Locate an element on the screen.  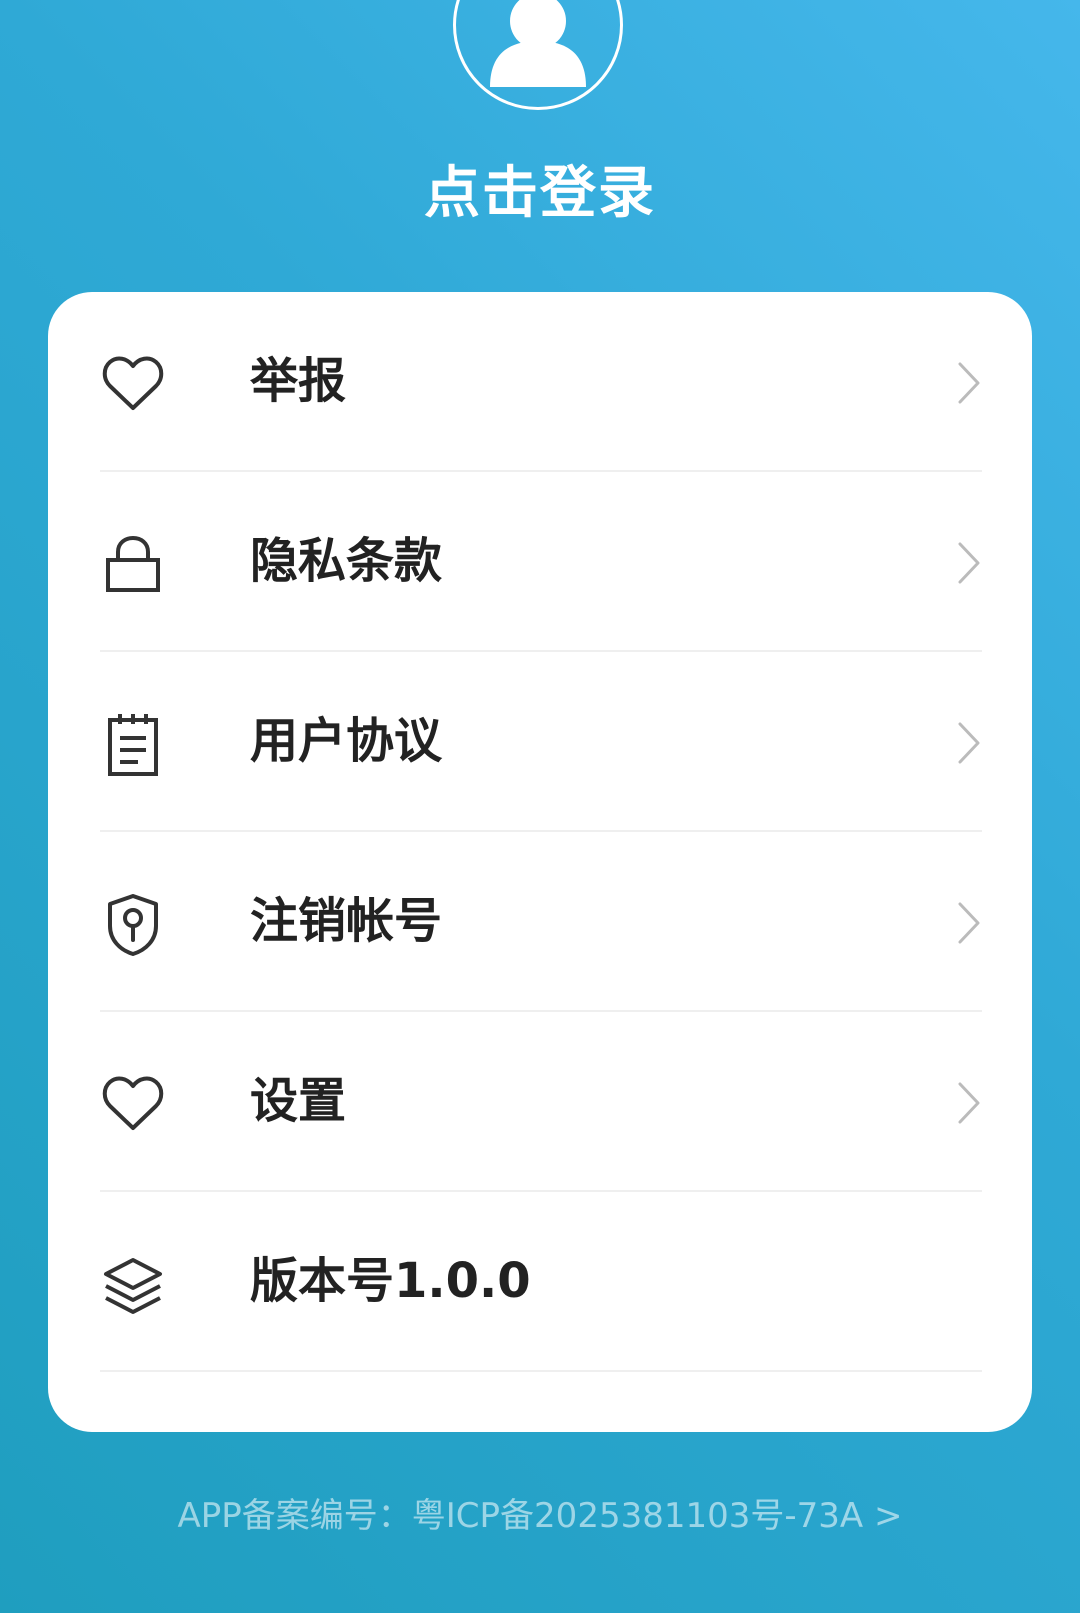
menu-item-privacy: 隐私条款 is located at coordinates (541, 562).